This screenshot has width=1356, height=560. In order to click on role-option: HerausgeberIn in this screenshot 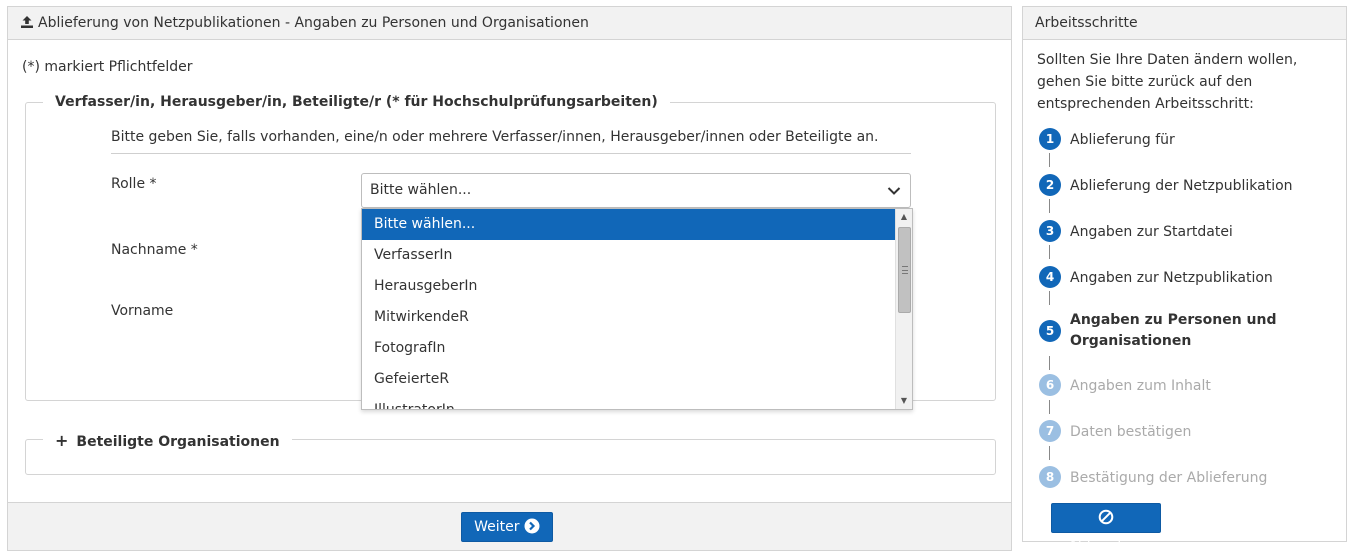, I will do `click(628, 286)`.